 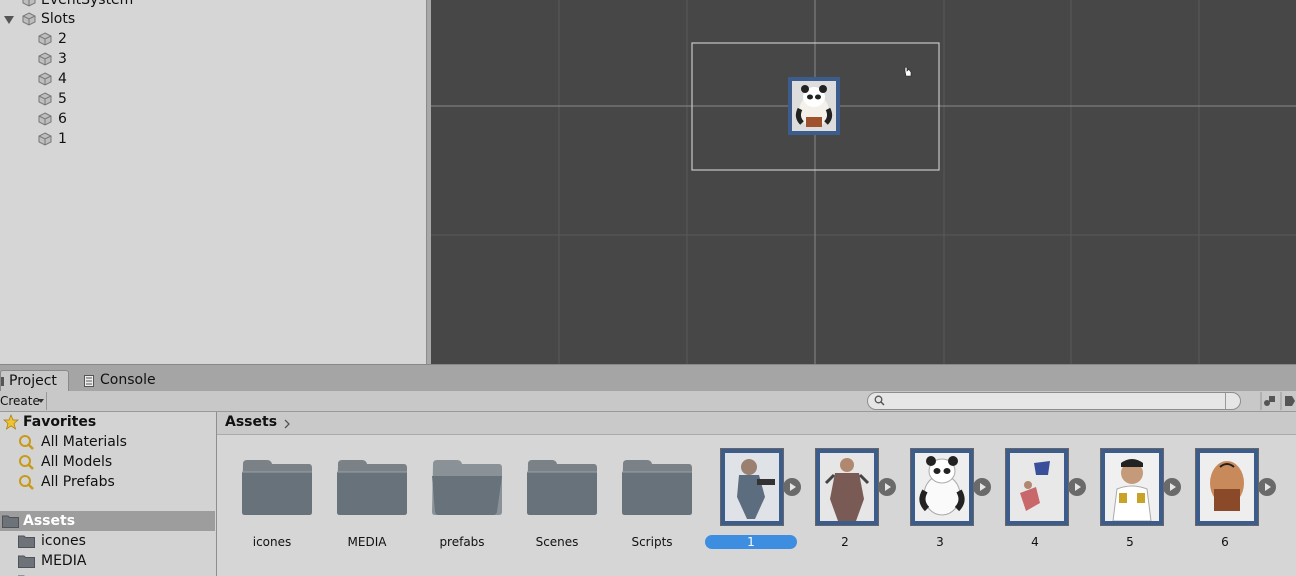 I want to click on asset-sprite: 1, so click(x=753, y=502).